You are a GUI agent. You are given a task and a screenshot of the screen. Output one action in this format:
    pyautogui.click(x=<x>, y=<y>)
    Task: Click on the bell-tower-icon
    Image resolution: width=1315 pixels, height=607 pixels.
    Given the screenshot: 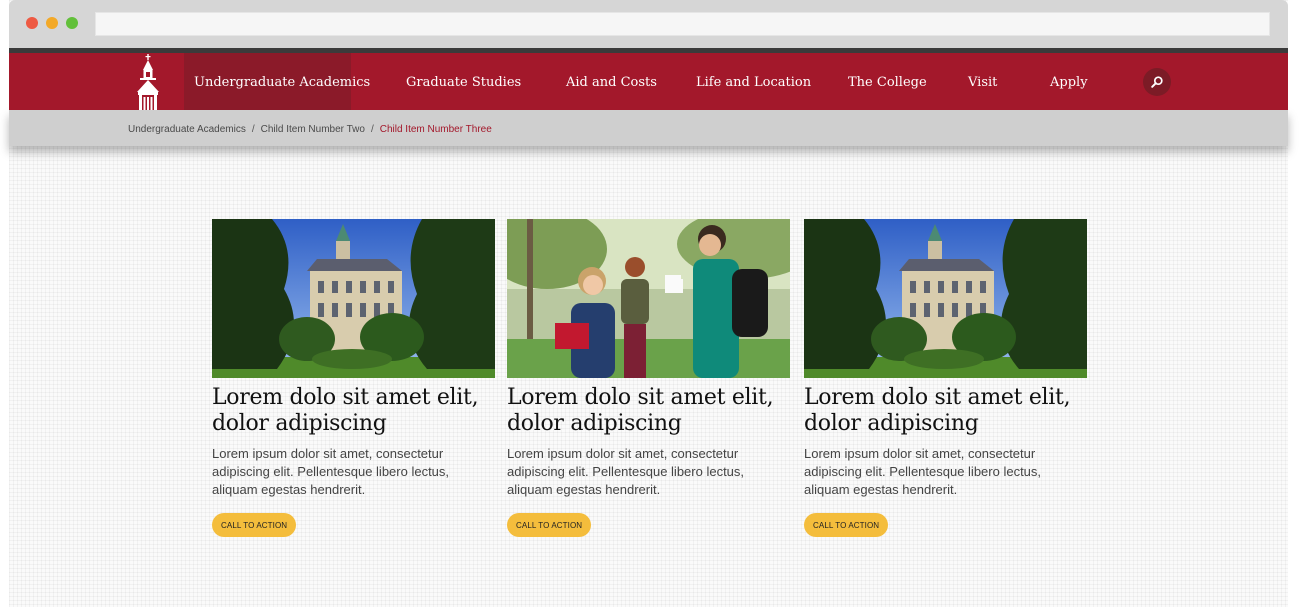 What is the action you would take?
    pyautogui.click(x=148, y=82)
    